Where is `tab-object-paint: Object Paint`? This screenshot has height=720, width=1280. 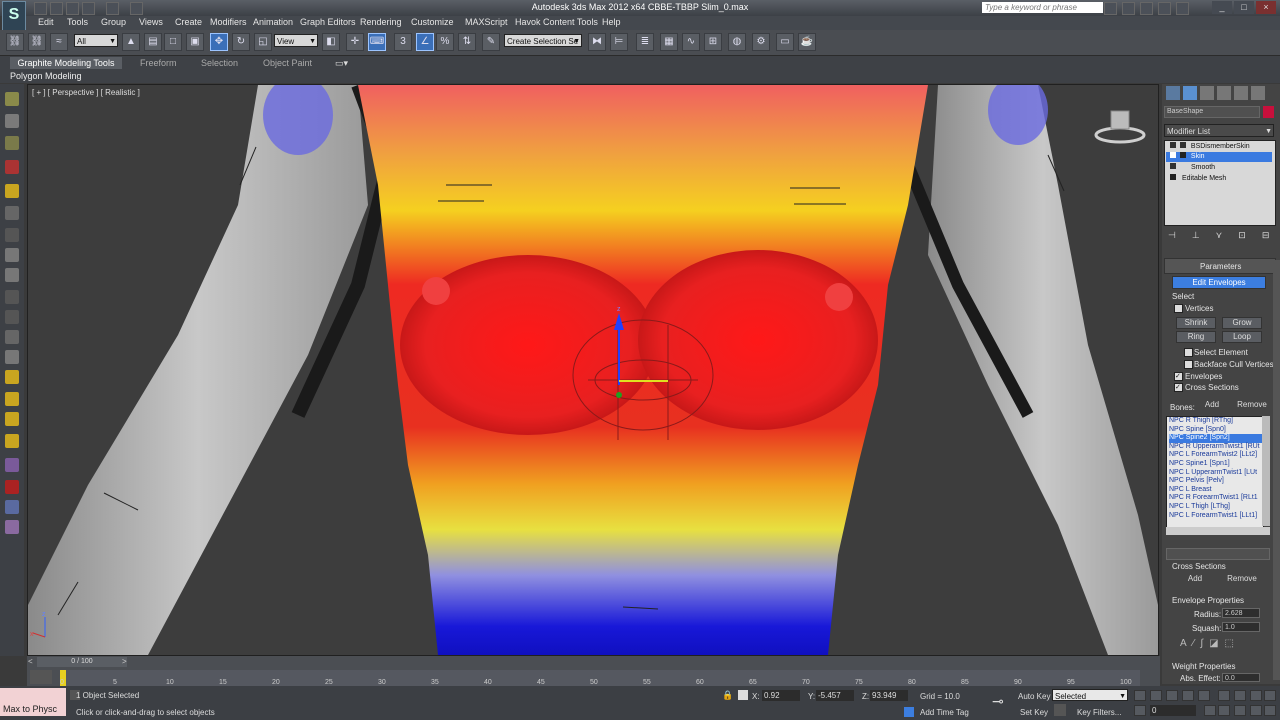 tab-object-paint: Object Paint is located at coordinates (287, 63).